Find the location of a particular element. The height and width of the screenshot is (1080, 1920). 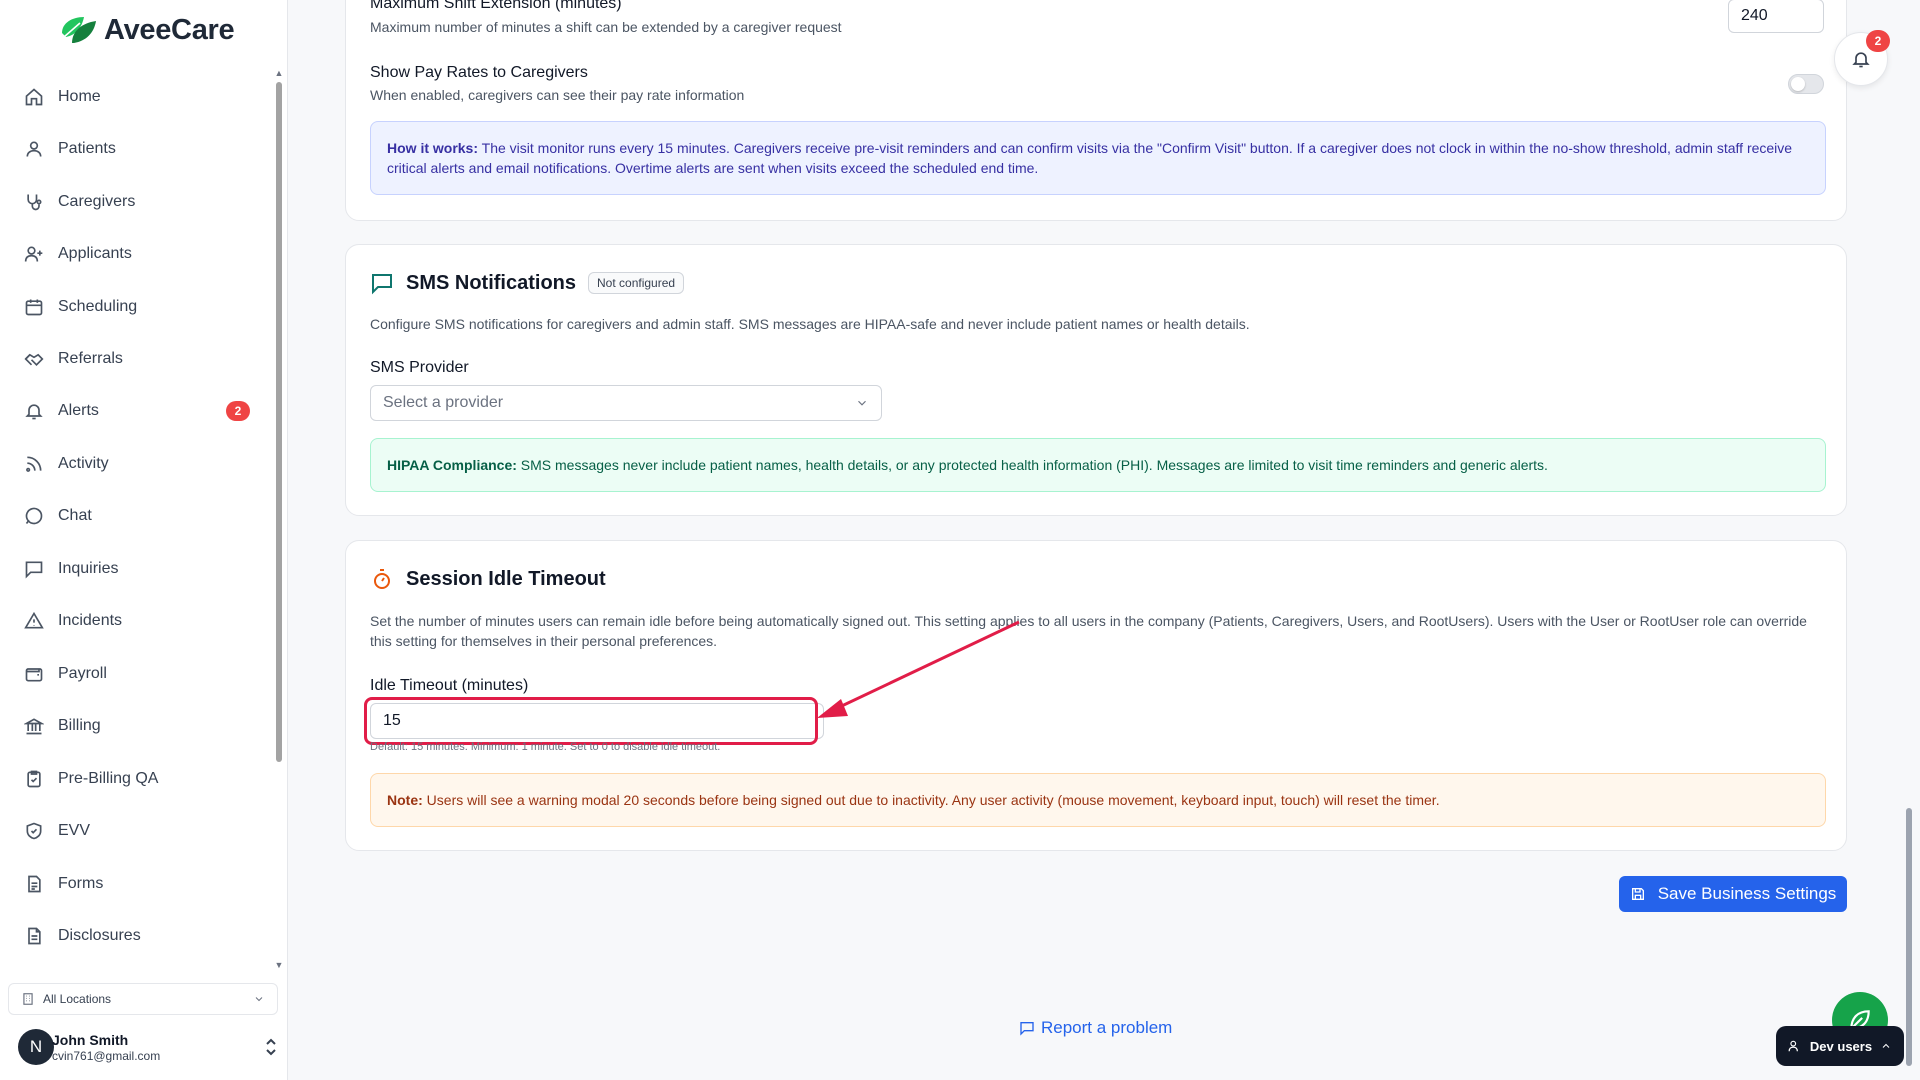

shield-check-icon is located at coordinates (34, 831).